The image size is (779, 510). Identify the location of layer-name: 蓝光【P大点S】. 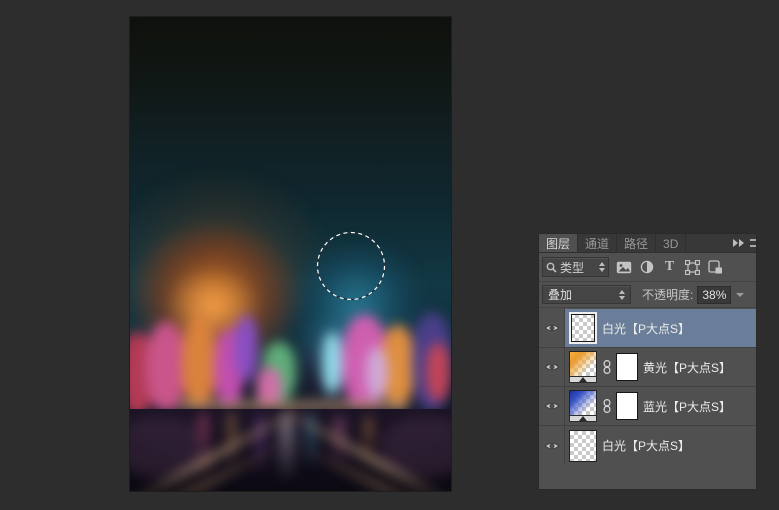
(687, 406).